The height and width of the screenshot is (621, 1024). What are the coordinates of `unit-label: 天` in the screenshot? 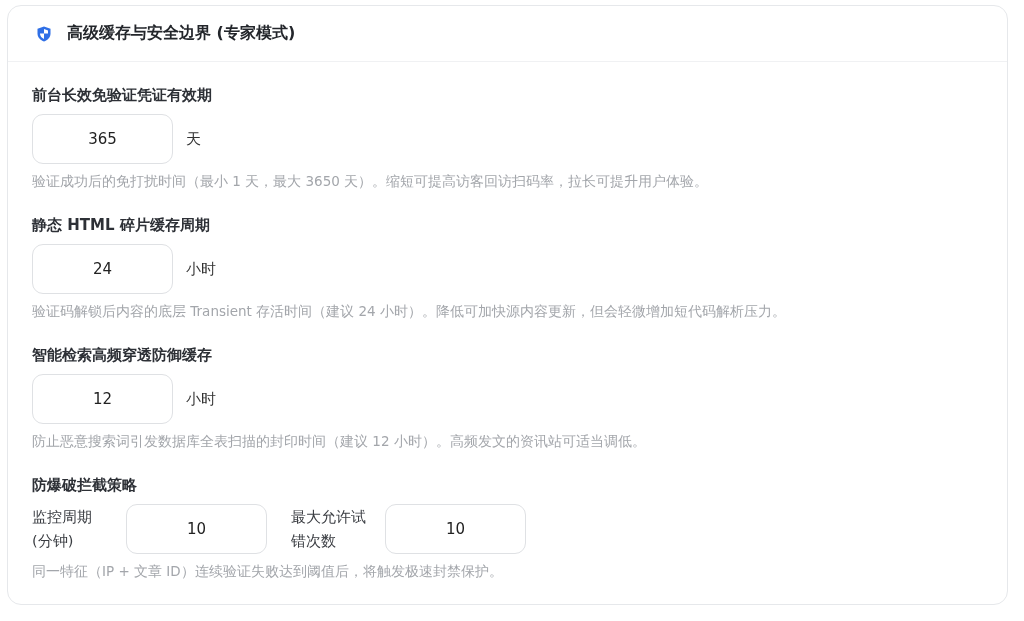 It's located at (193, 139).